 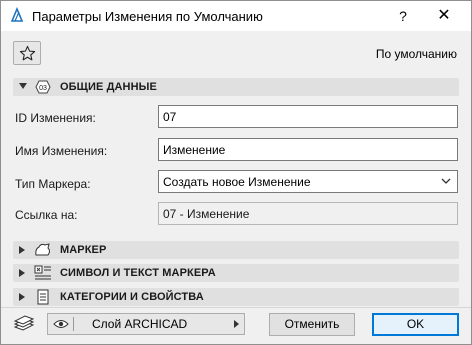 I want to click on change-id-icon: 03, so click(x=43, y=87).